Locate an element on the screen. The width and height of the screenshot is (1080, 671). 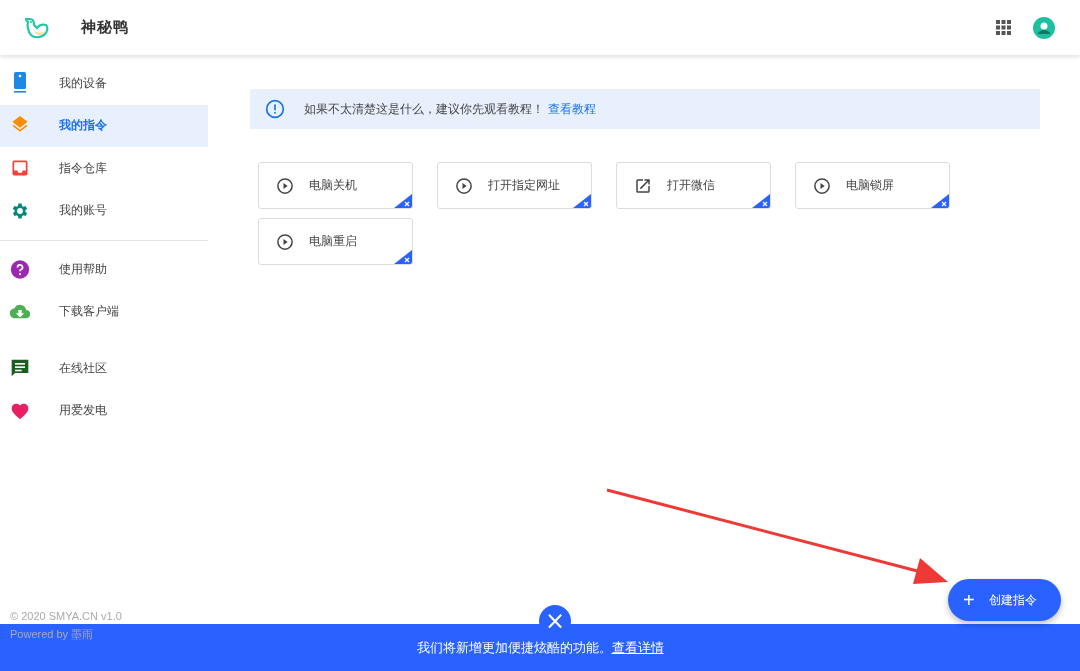
avatar-icon is located at coordinates (1044, 27).